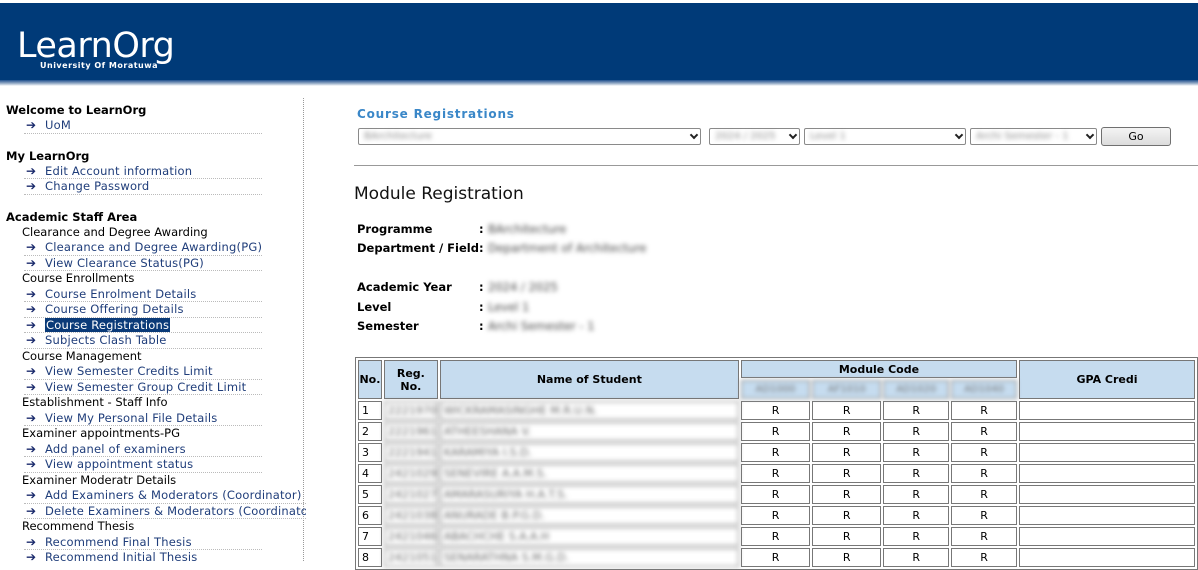 The image size is (1198, 570). Describe the element at coordinates (776, 165) in the screenshot. I see `divider` at that location.